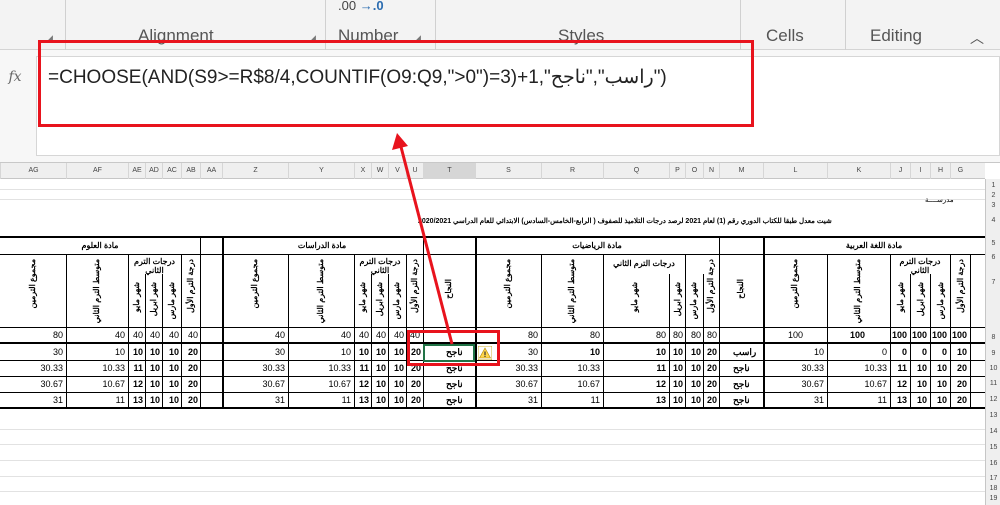 The height and width of the screenshot is (505, 1000). I want to click on column-header: S, so click(508, 171).